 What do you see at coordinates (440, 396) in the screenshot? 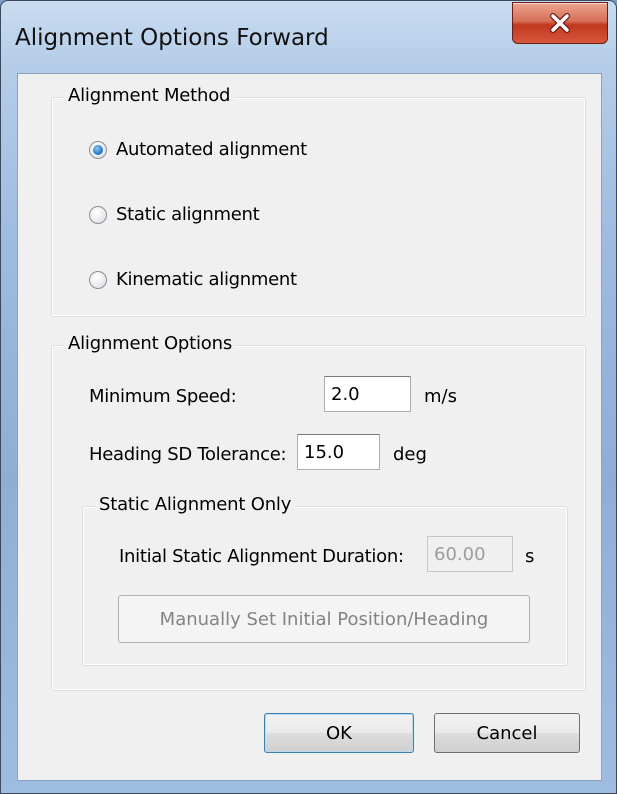
I see `minimum-speed-unit: m/s` at bounding box center [440, 396].